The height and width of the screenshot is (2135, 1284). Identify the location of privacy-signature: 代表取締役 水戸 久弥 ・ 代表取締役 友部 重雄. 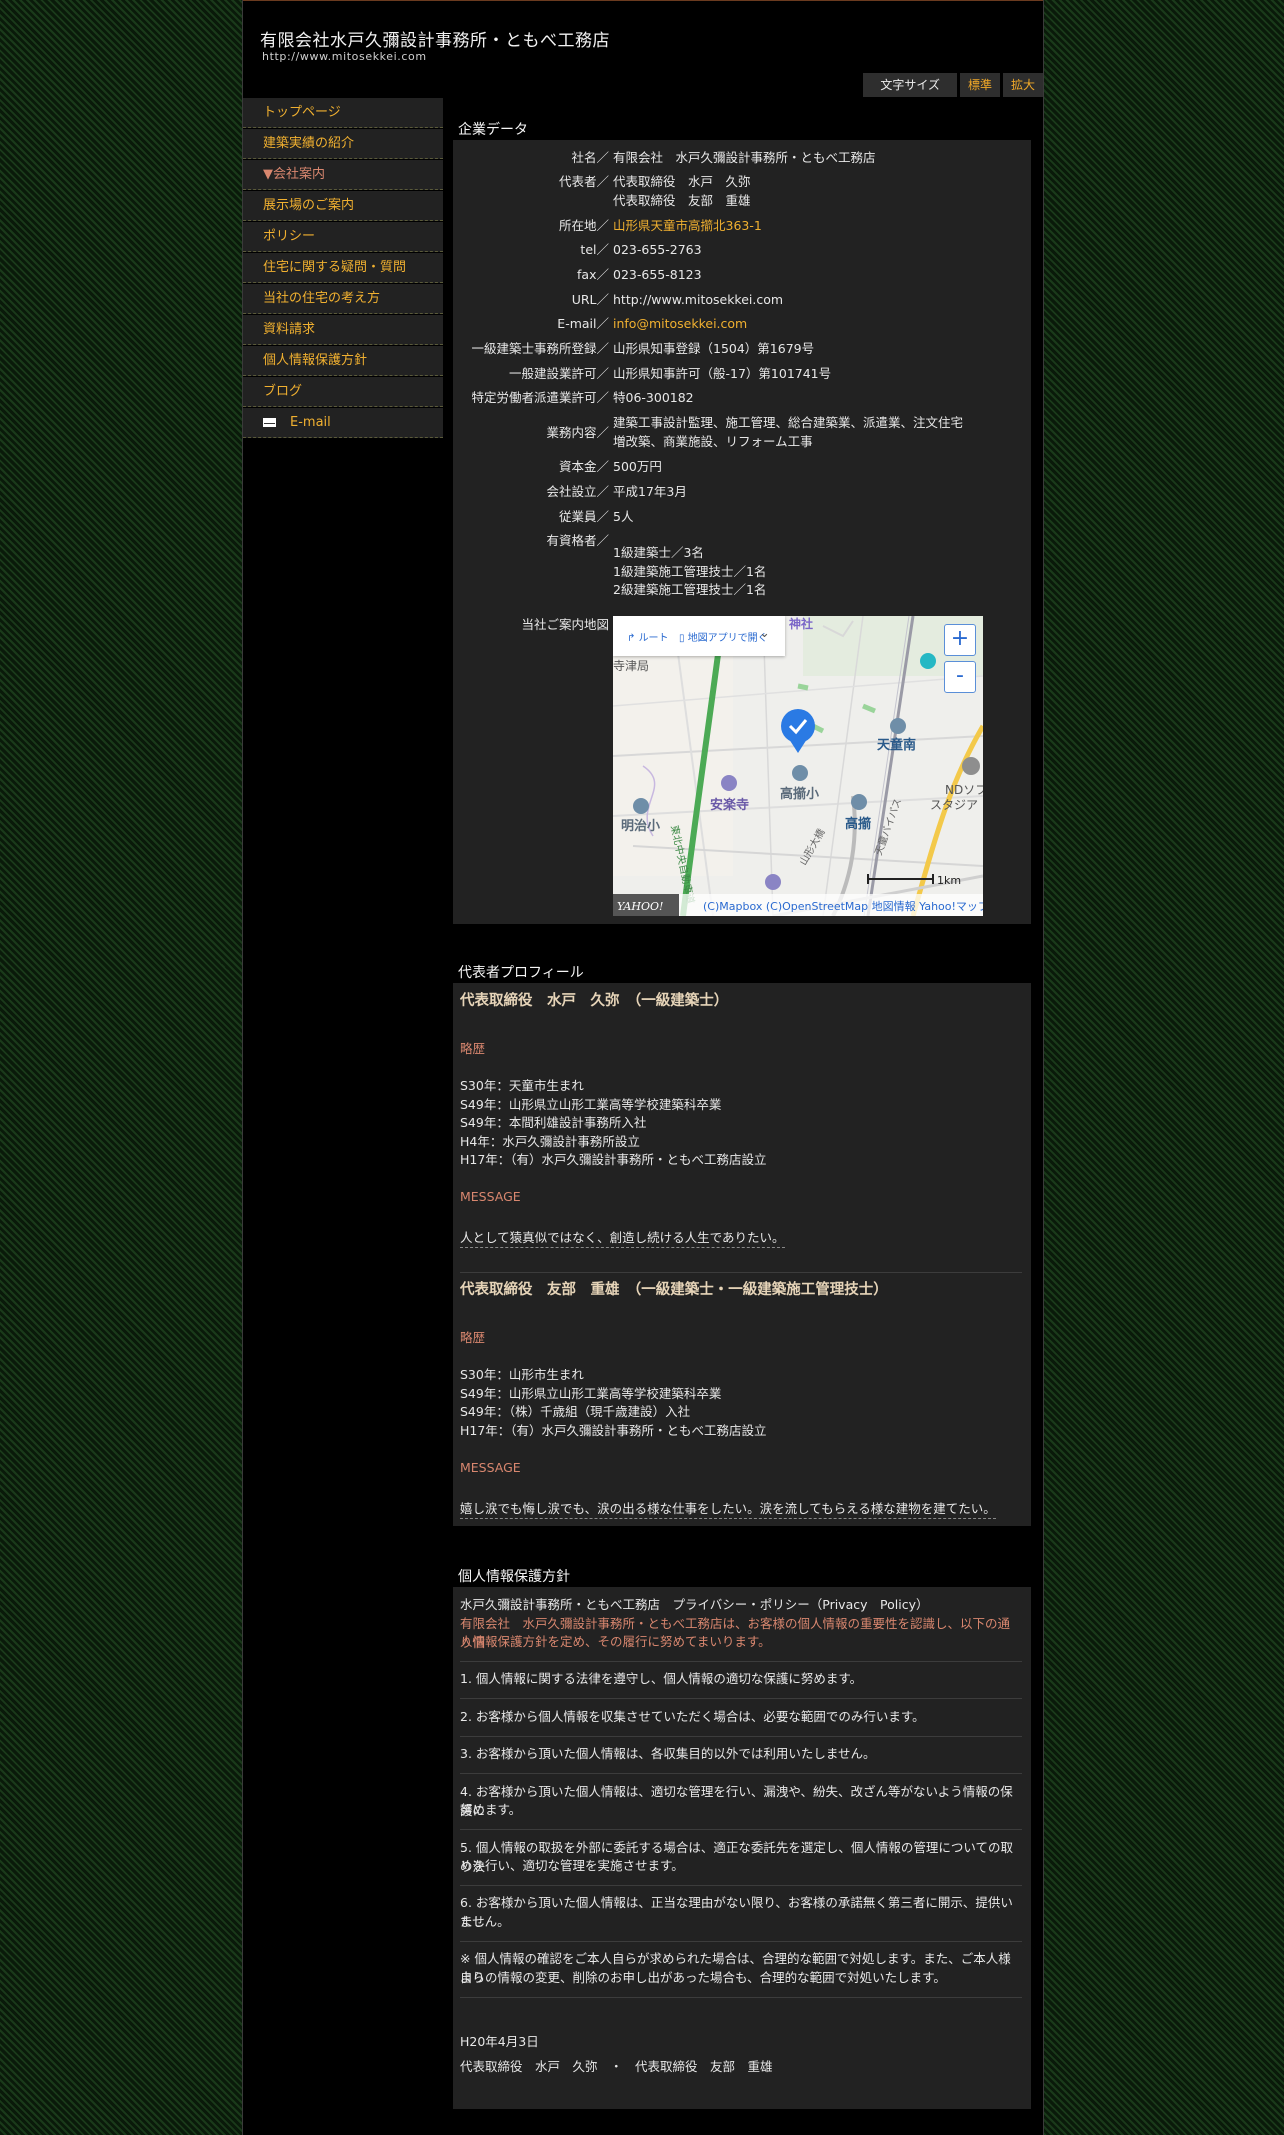
(616, 2066).